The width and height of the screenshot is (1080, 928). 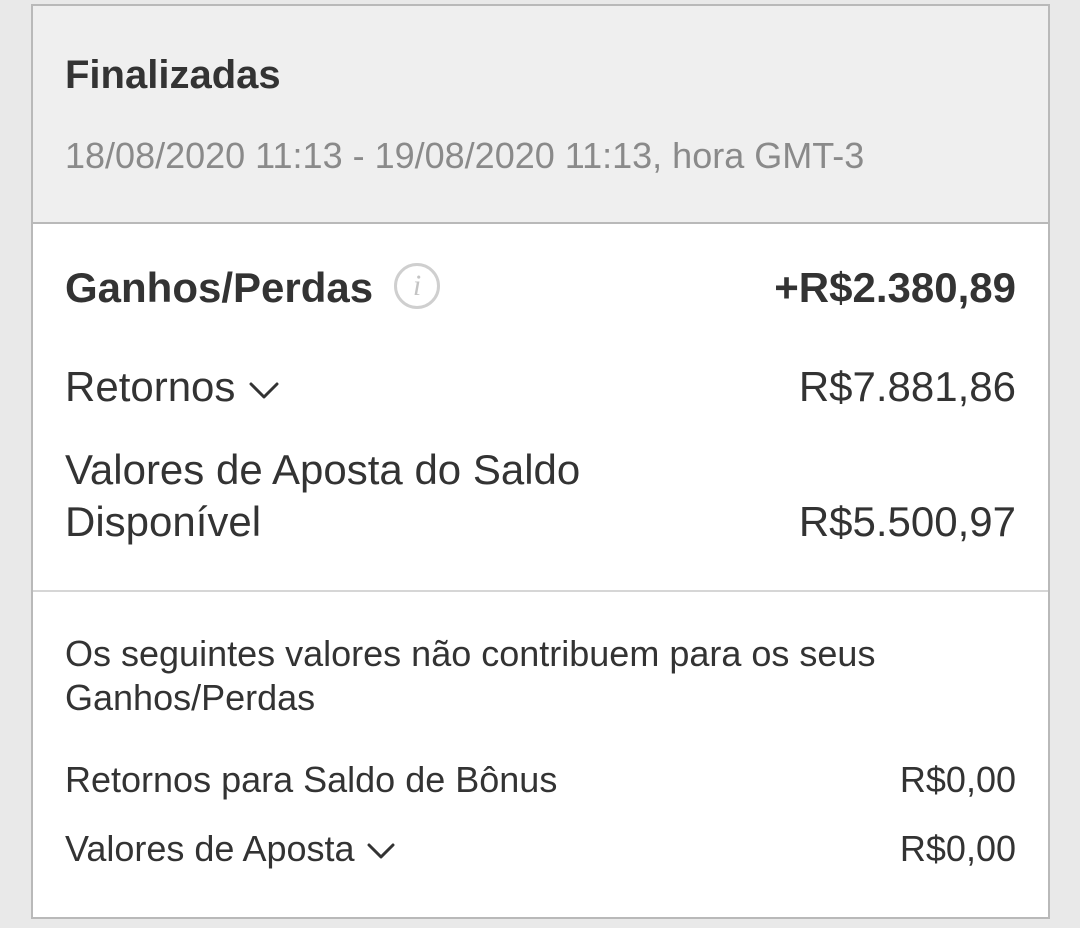 I want to click on stakes-label-line2: Disponível, so click(x=163, y=521).